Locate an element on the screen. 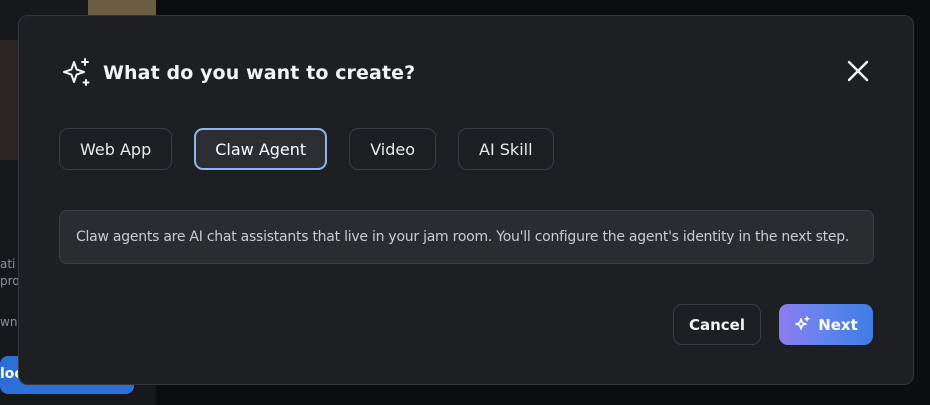  dialog-title: What do you want to create? is located at coordinates (259, 73).